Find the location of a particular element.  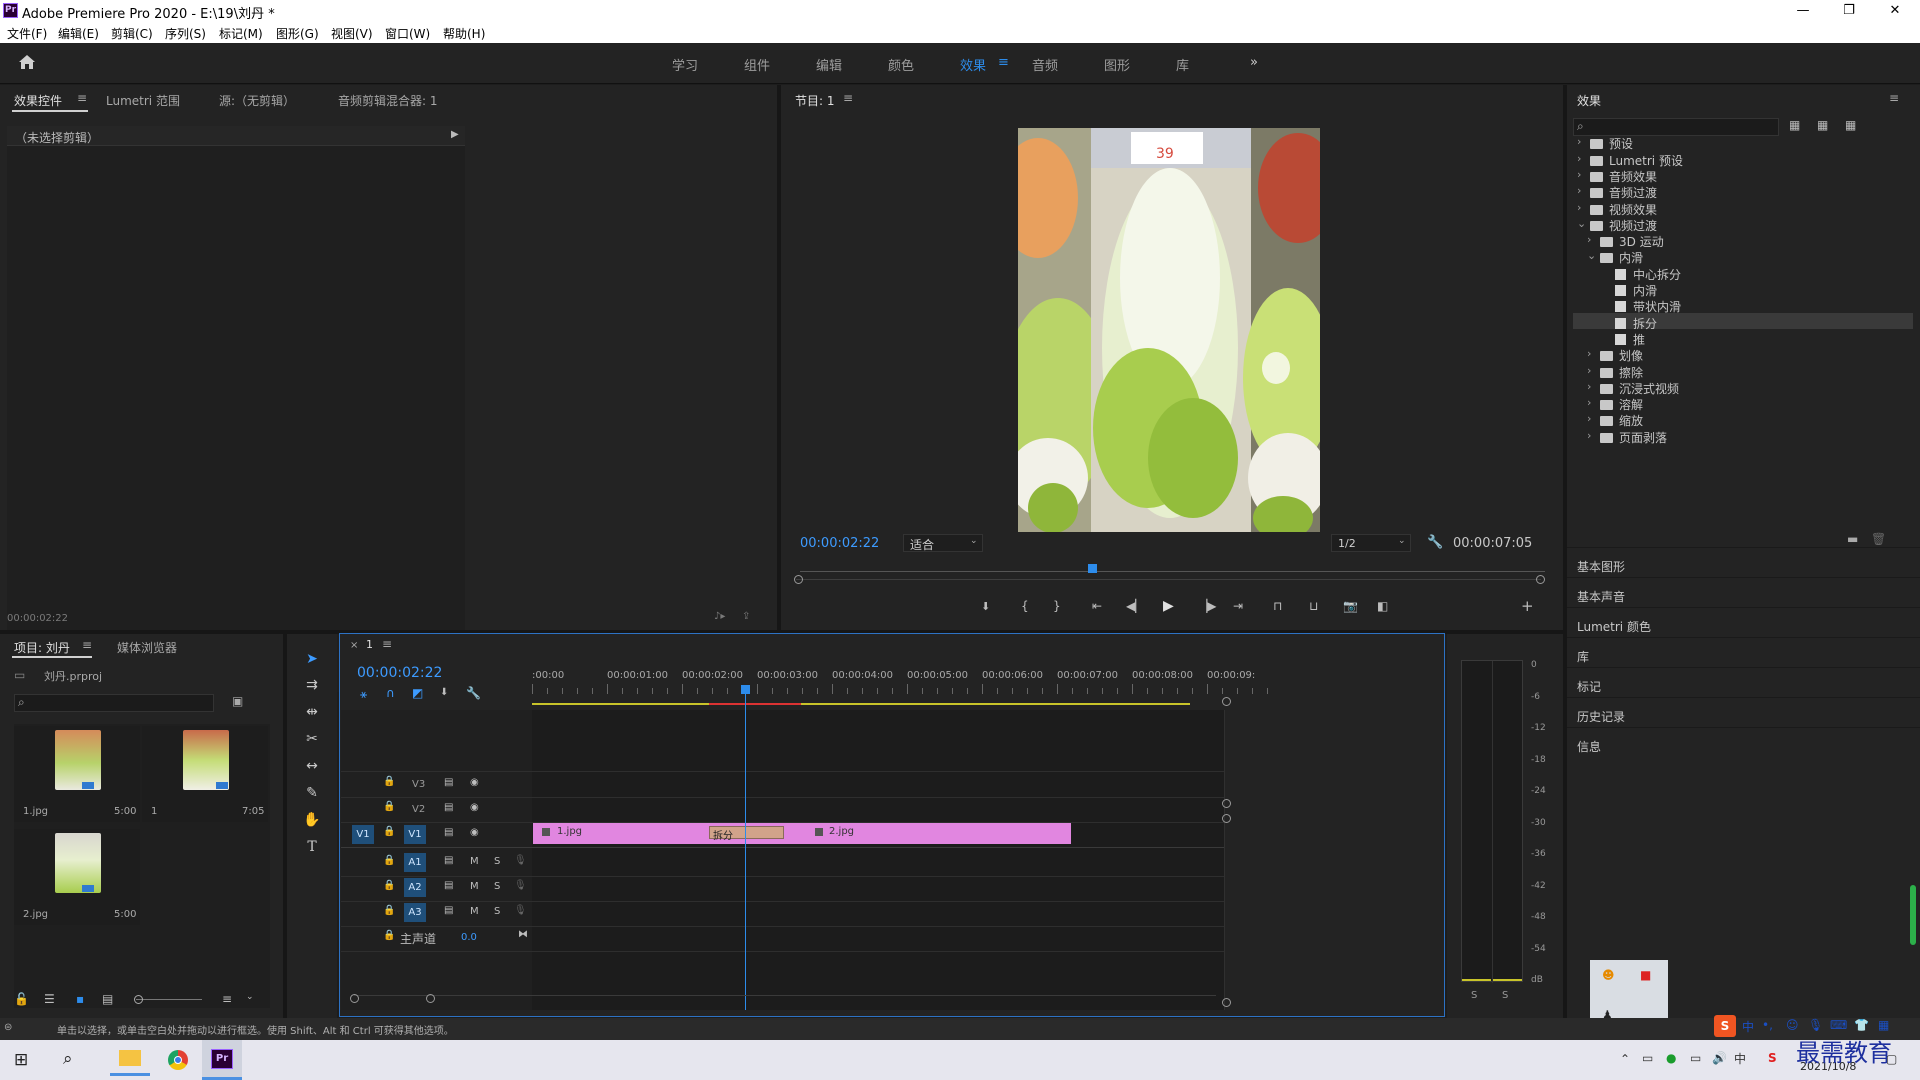

section-history: 历史记录 is located at coordinates (1601, 716).